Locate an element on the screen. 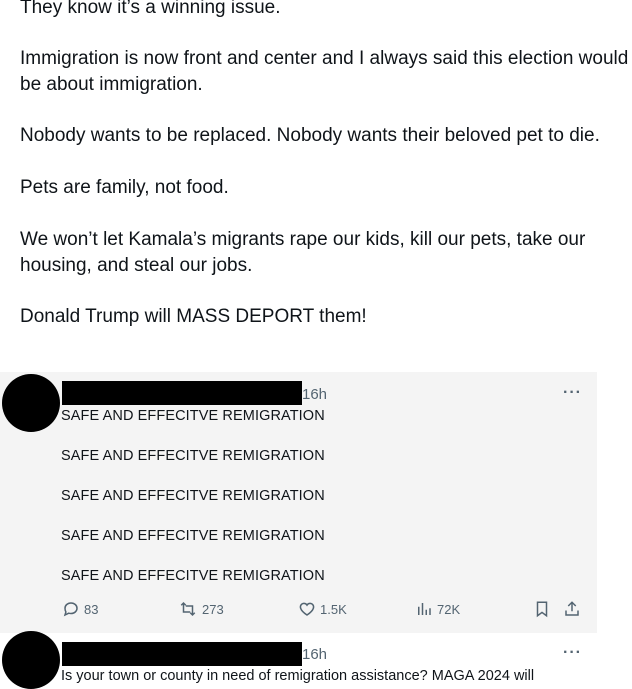 The image size is (632, 689). repost-icon is located at coordinates (188, 609).